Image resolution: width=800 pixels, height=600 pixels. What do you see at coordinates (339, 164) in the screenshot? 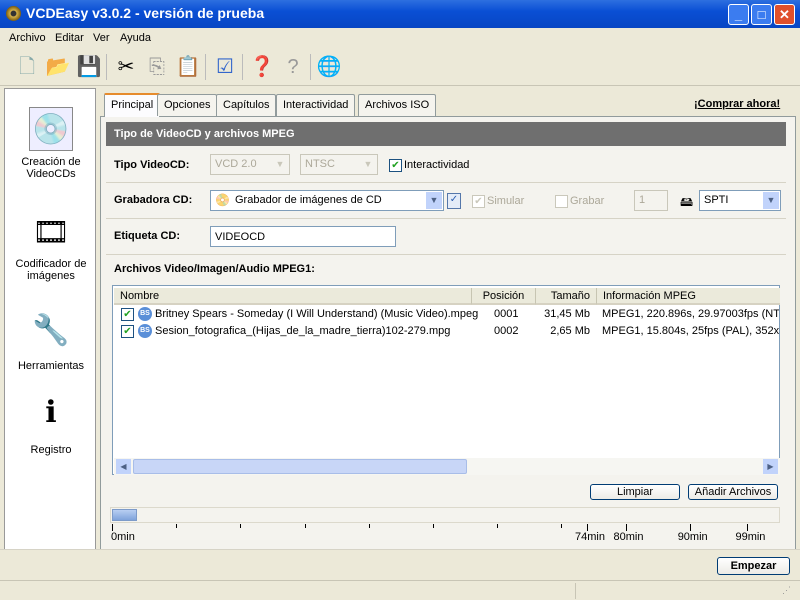
I see `video-norm-select: NTSC ▼` at bounding box center [339, 164].